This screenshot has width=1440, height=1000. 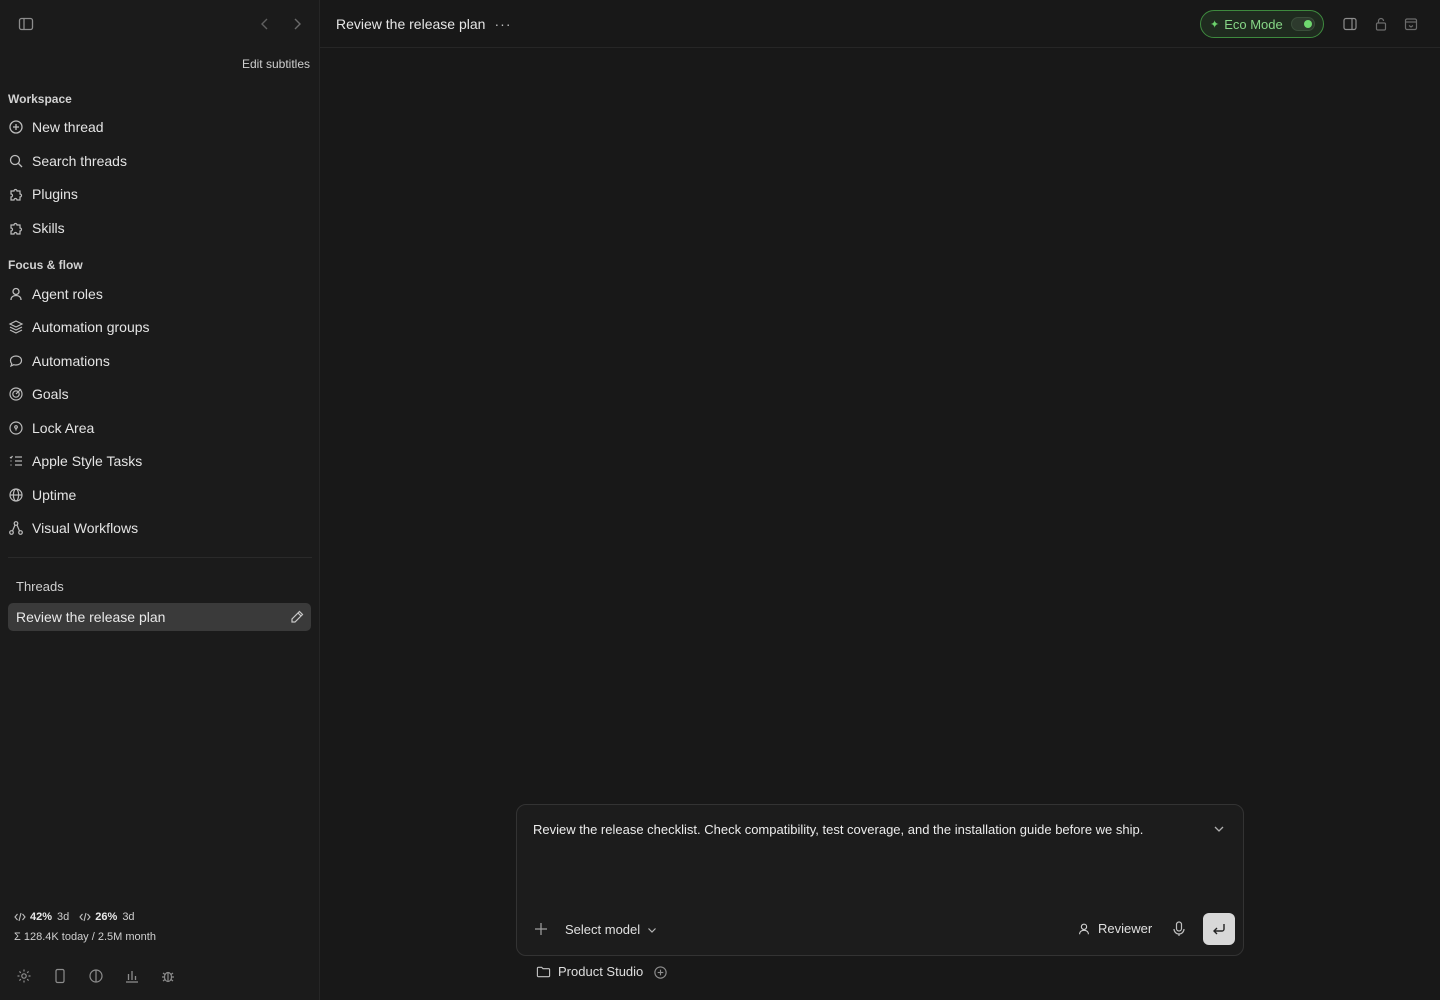 I want to click on token-usage: Σ 128.4K today / 2.5M month, so click(x=85, y=937).